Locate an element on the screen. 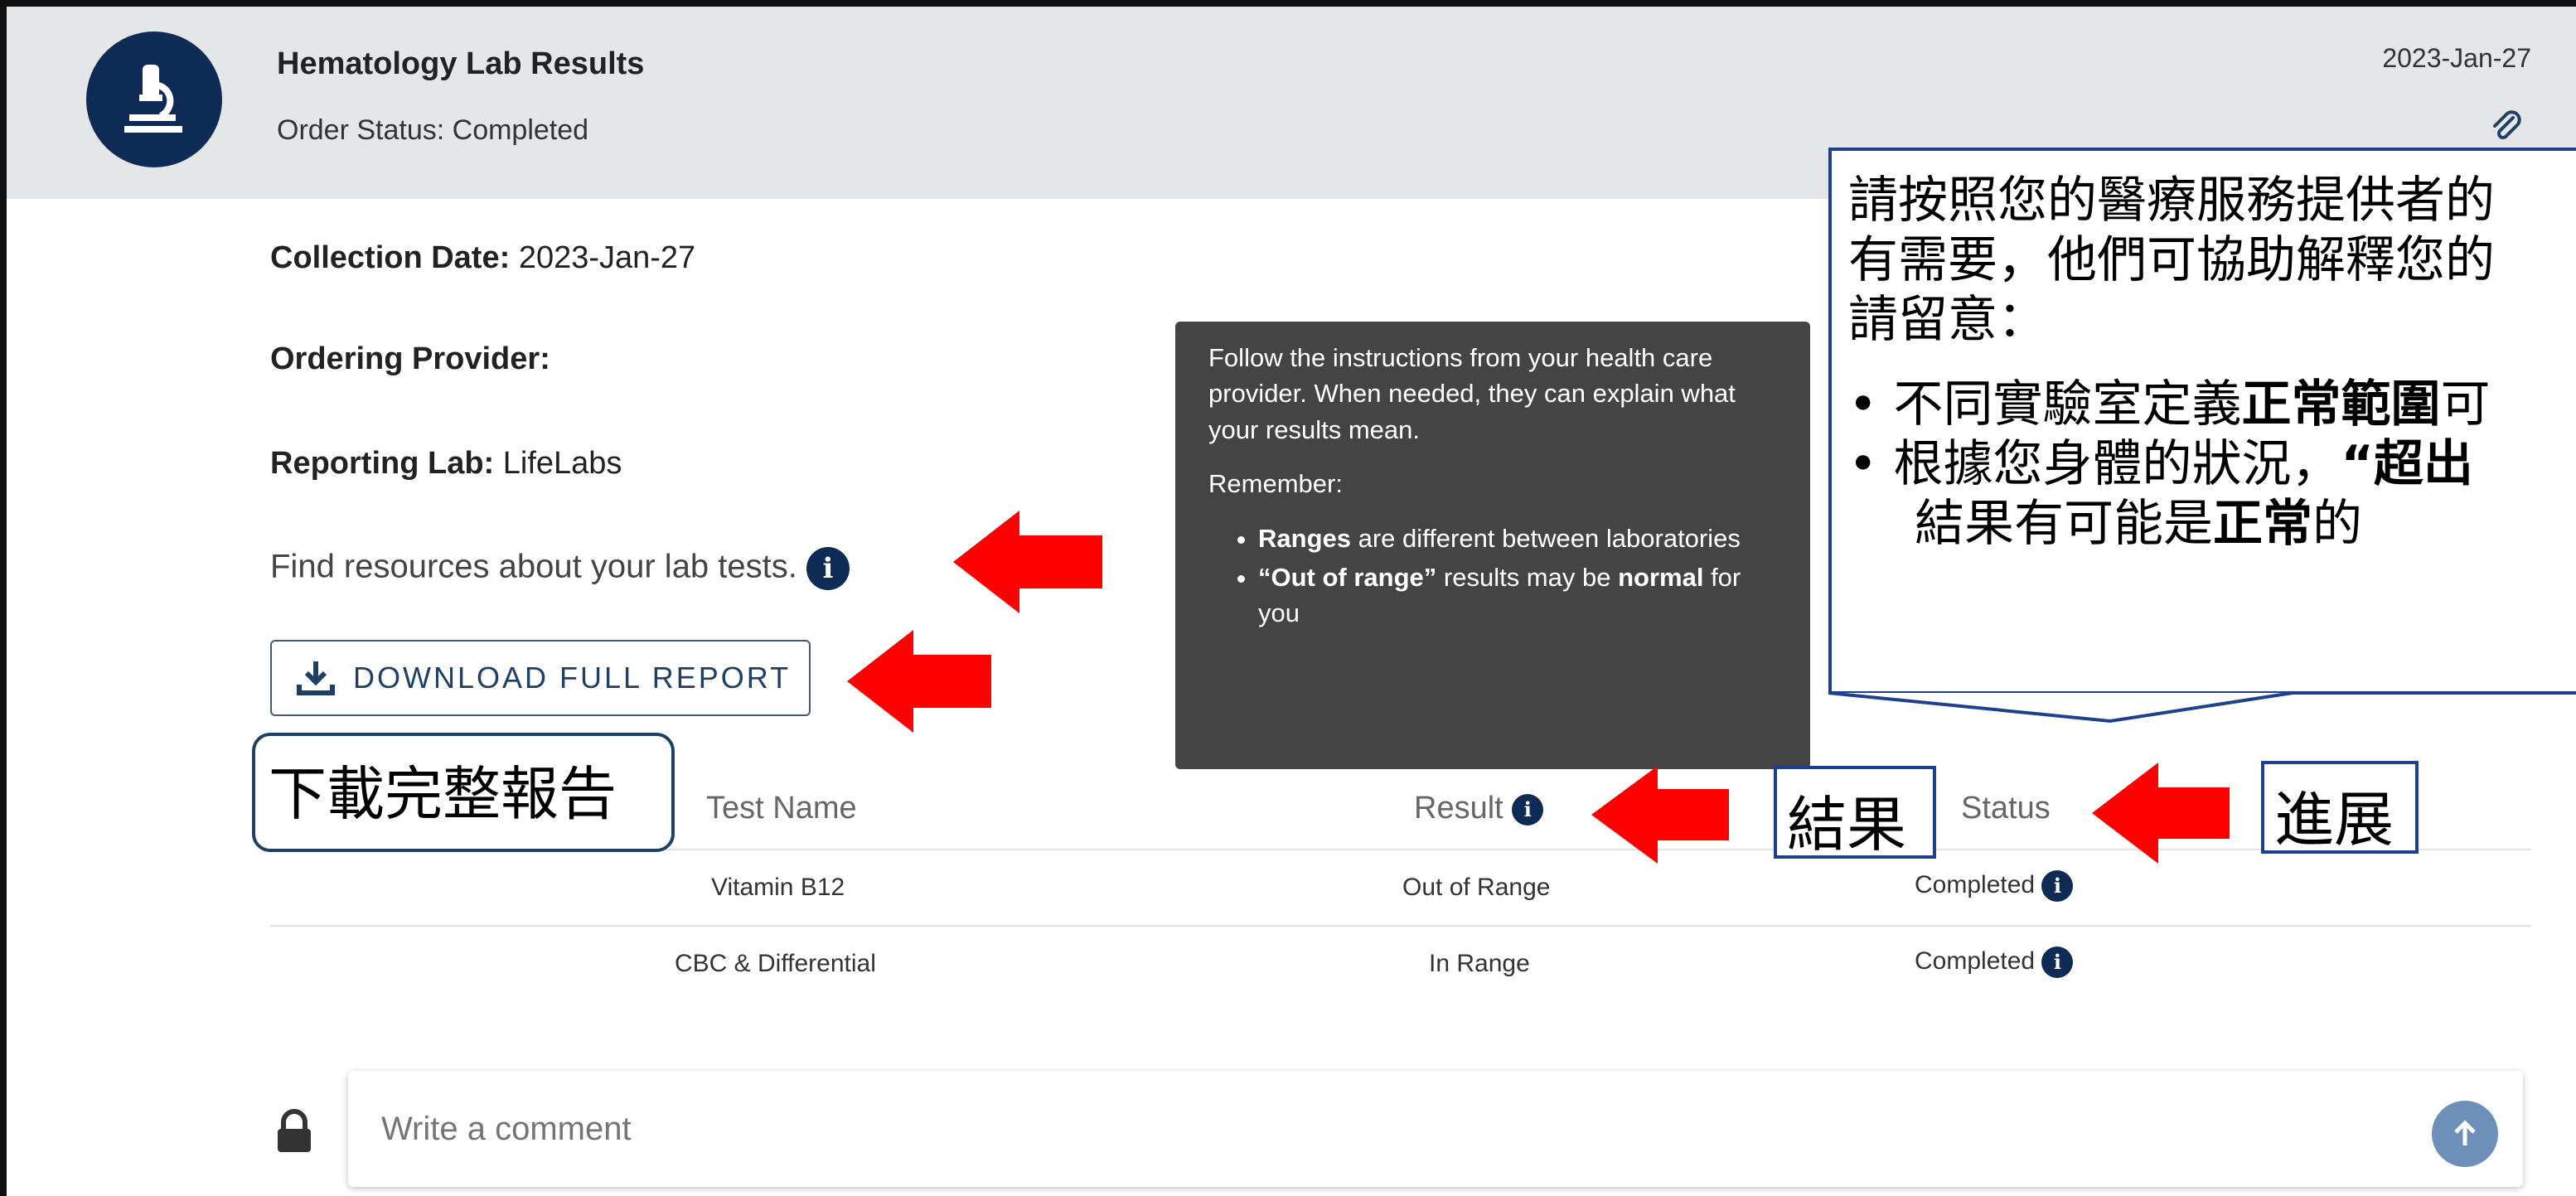 Image resolution: width=2576 pixels, height=1196 pixels. page-title: Hematology Lab Results is located at coordinates (461, 63).